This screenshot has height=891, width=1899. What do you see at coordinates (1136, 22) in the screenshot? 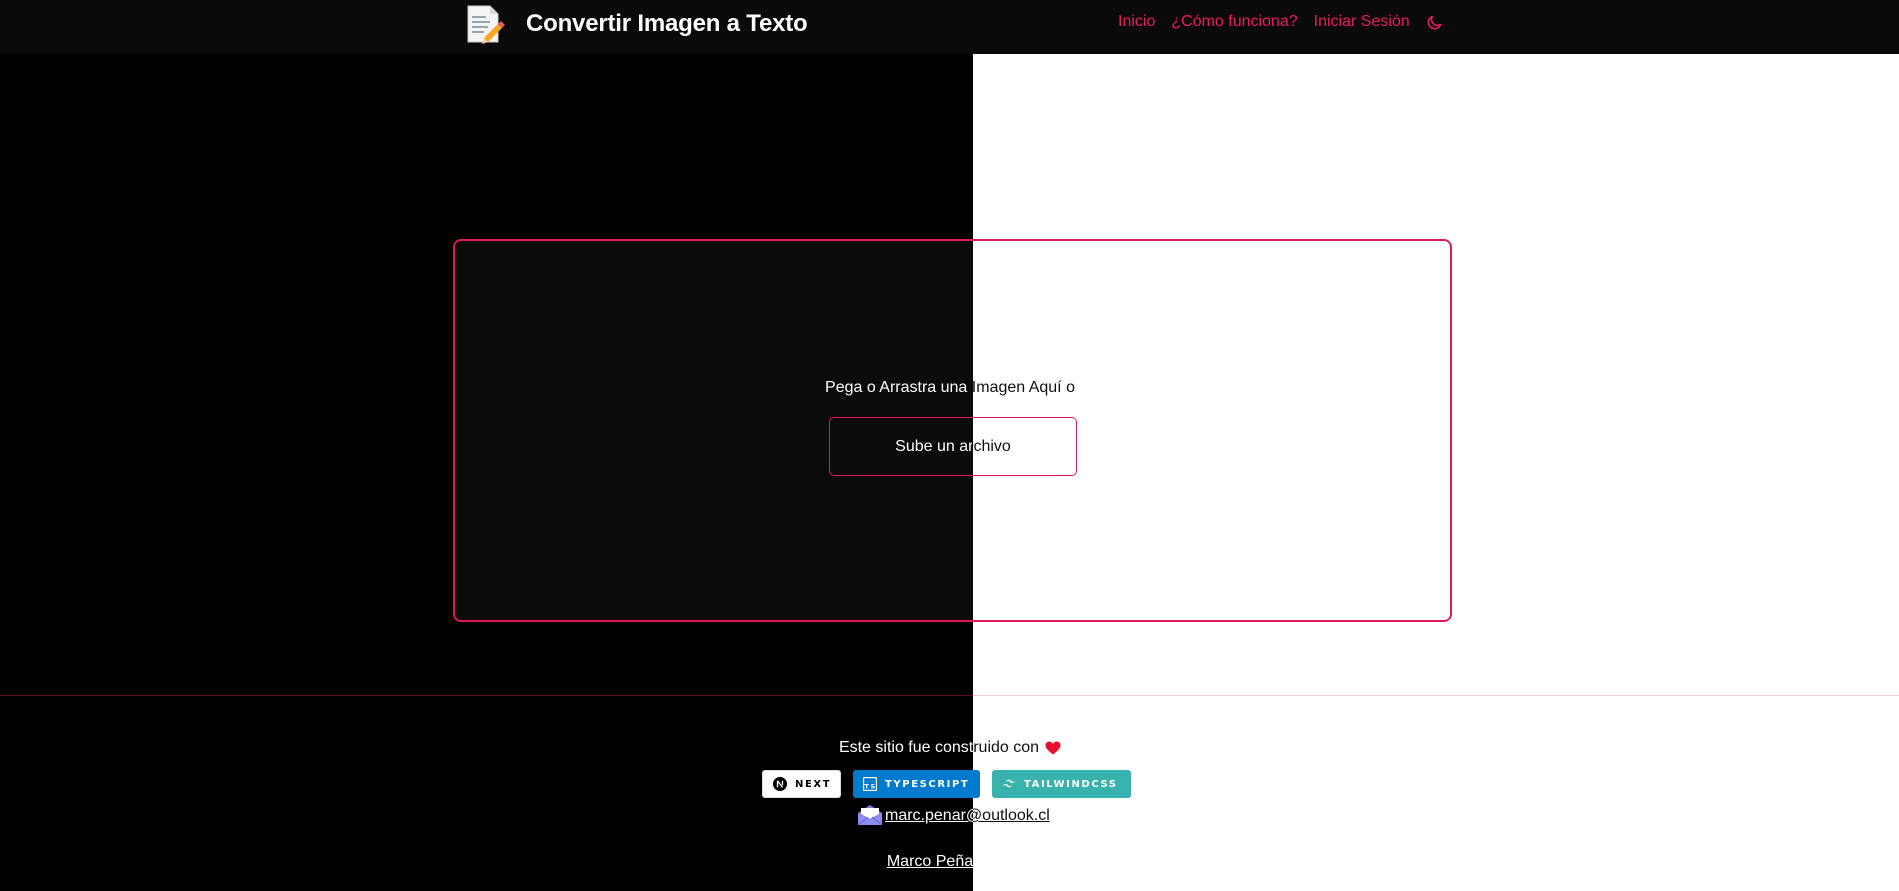
I see `nav-item-inicio: Inicio` at bounding box center [1136, 22].